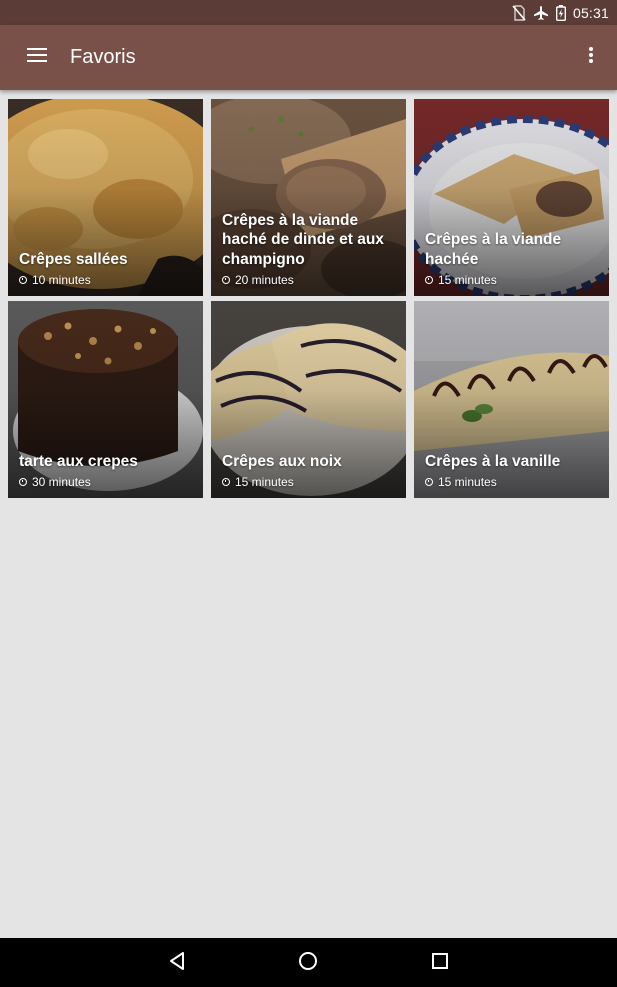 The width and height of the screenshot is (617, 987). I want to click on recipe-info: Crêpes aux noix 15 minutes, so click(310, 470).